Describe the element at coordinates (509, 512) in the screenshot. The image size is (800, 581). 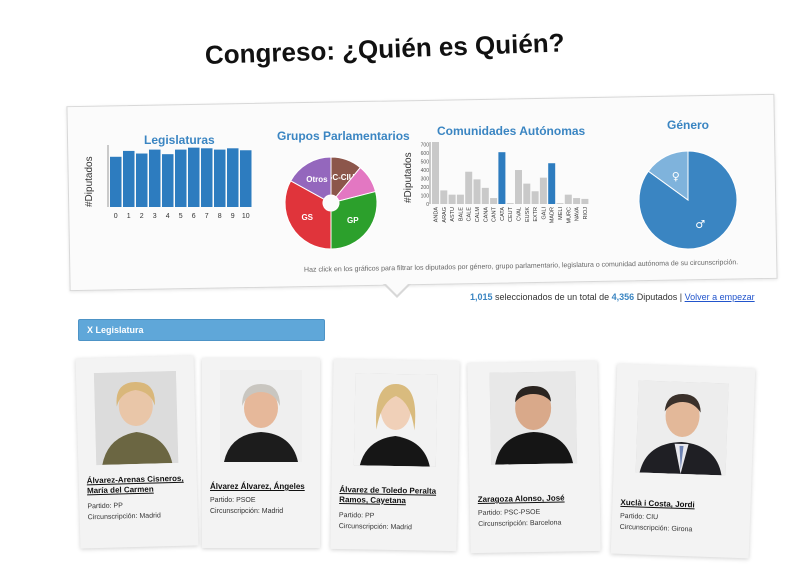
I see `deputy-party: Partido: PSC-PSOE` at that location.